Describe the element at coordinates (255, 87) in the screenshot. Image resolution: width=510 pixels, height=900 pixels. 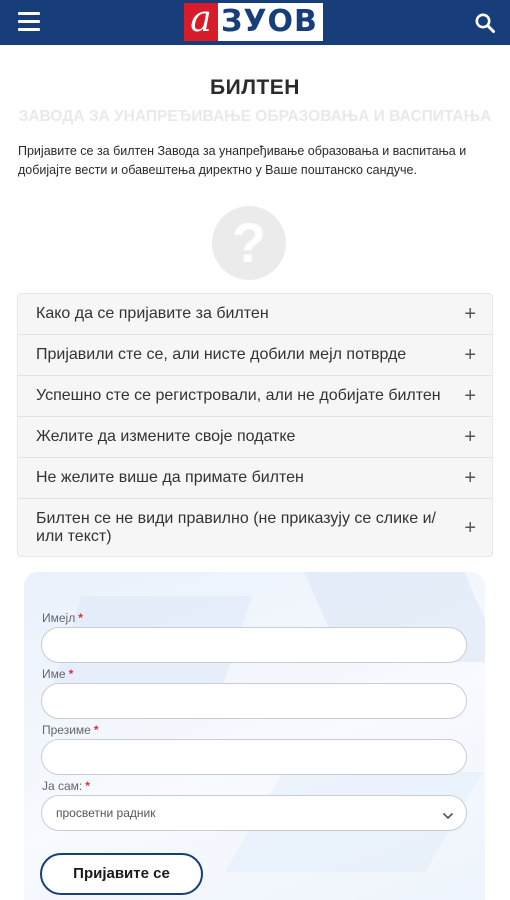
I see `page-title: БИЛТЕН` at that location.